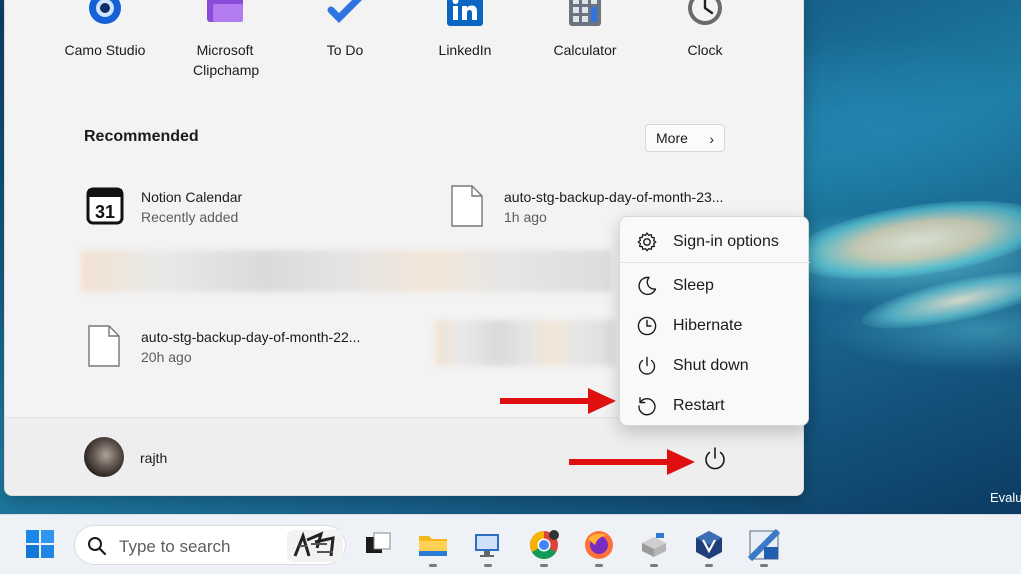 This screenshot has height=574, width=1021. I want to click on calendar-icon: 31, so click(105, 206).